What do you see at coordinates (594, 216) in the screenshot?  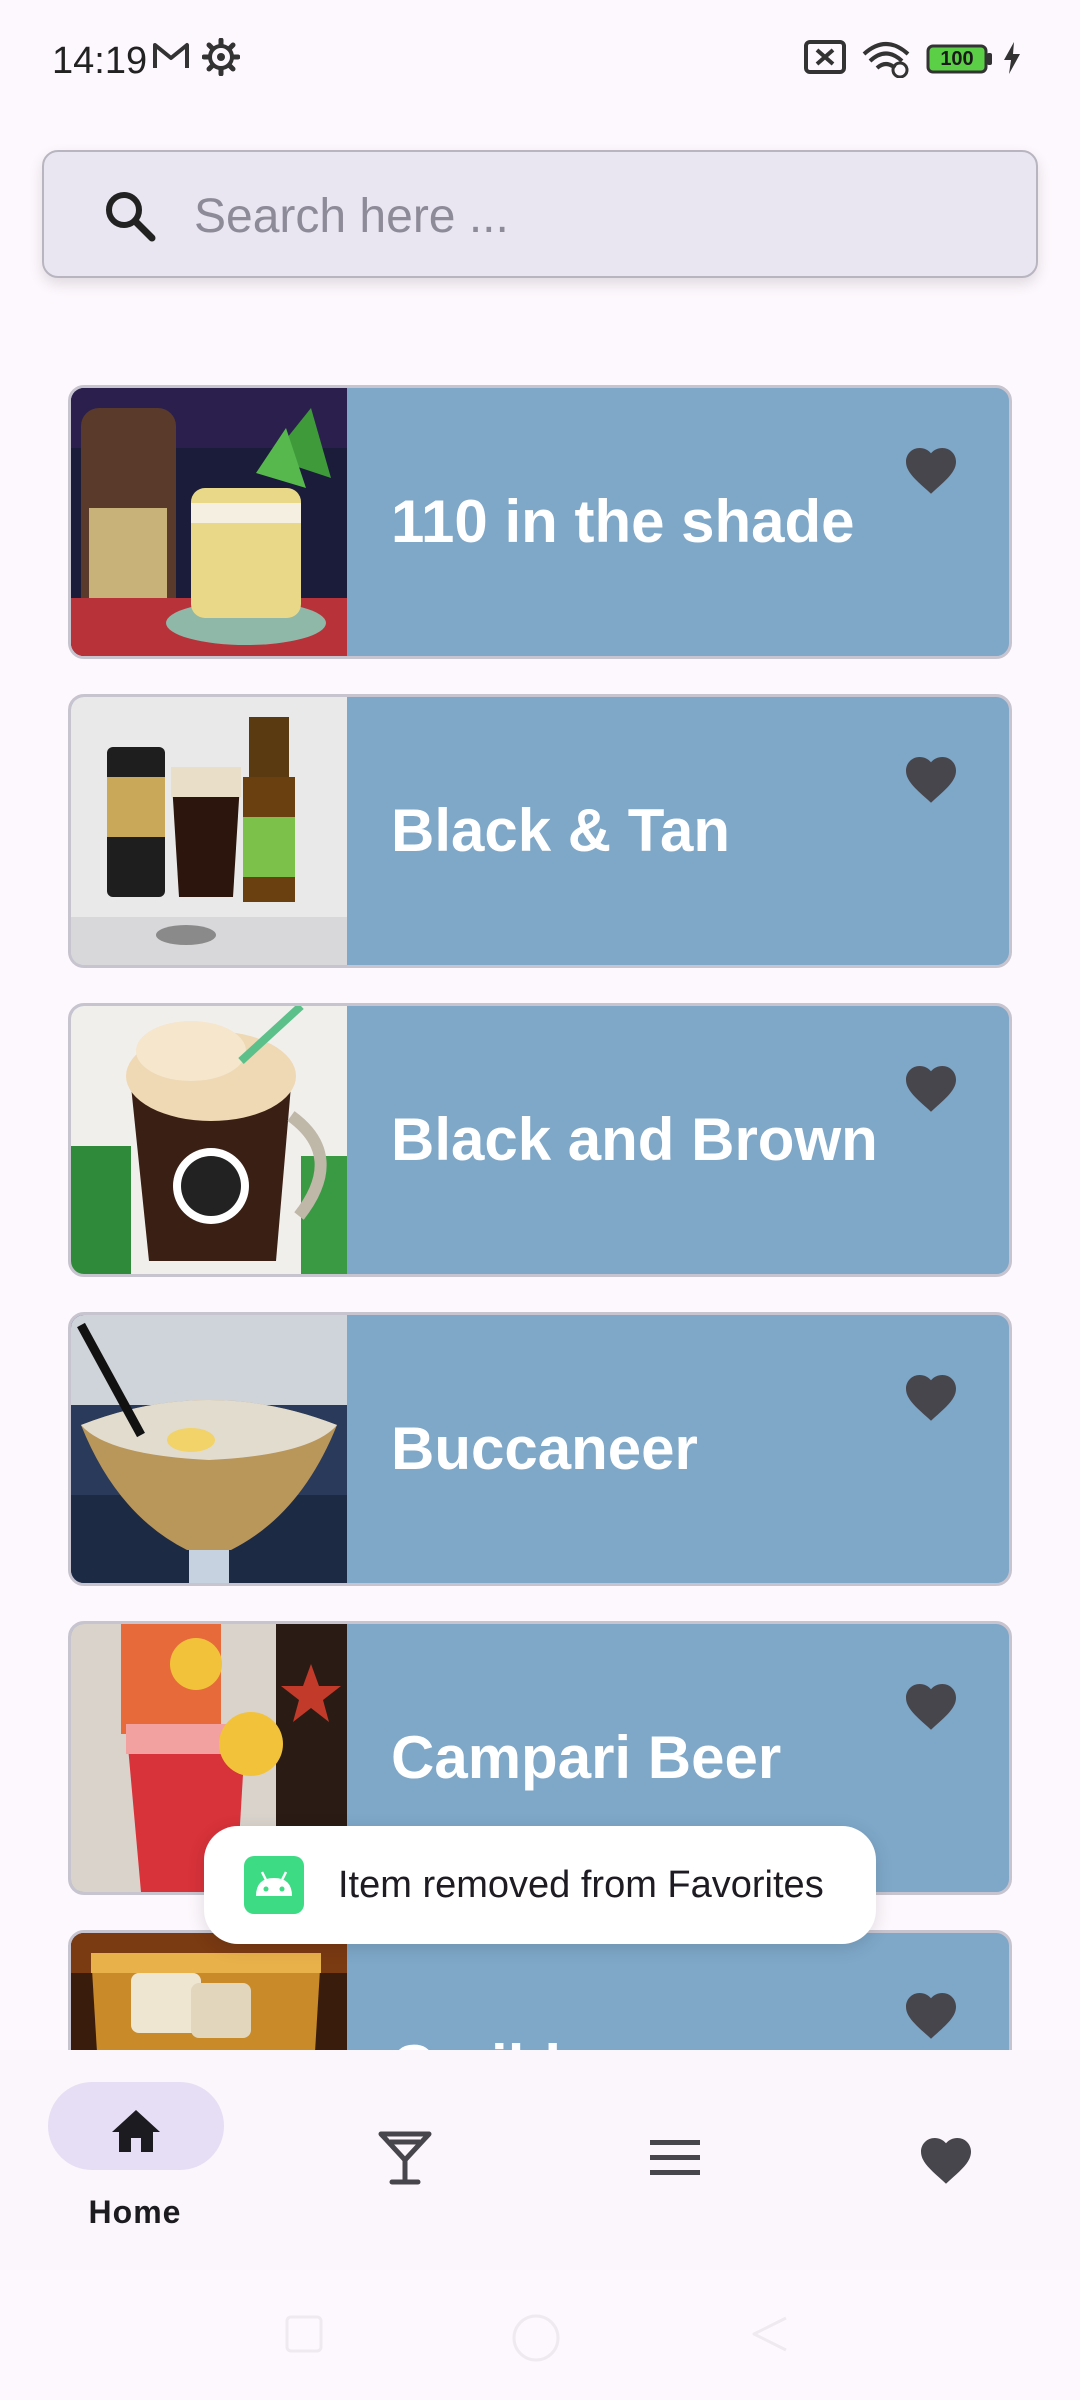 I see `search-input` at bounding box center [594, 216].